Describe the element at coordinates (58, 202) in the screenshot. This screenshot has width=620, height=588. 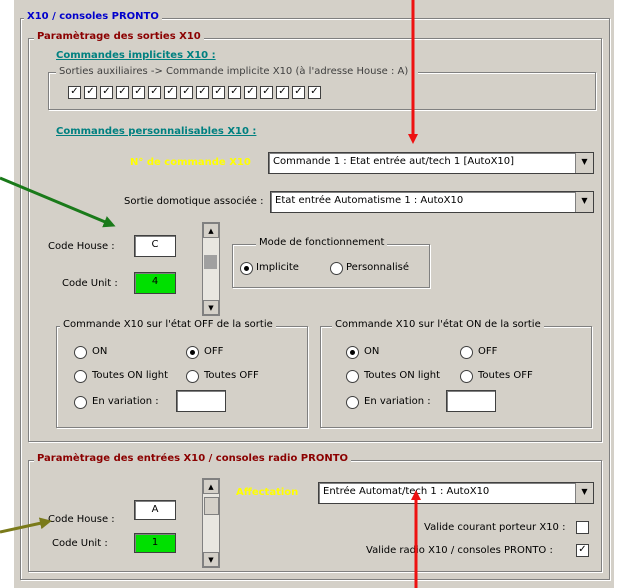
I see `green-arrow` at that location.